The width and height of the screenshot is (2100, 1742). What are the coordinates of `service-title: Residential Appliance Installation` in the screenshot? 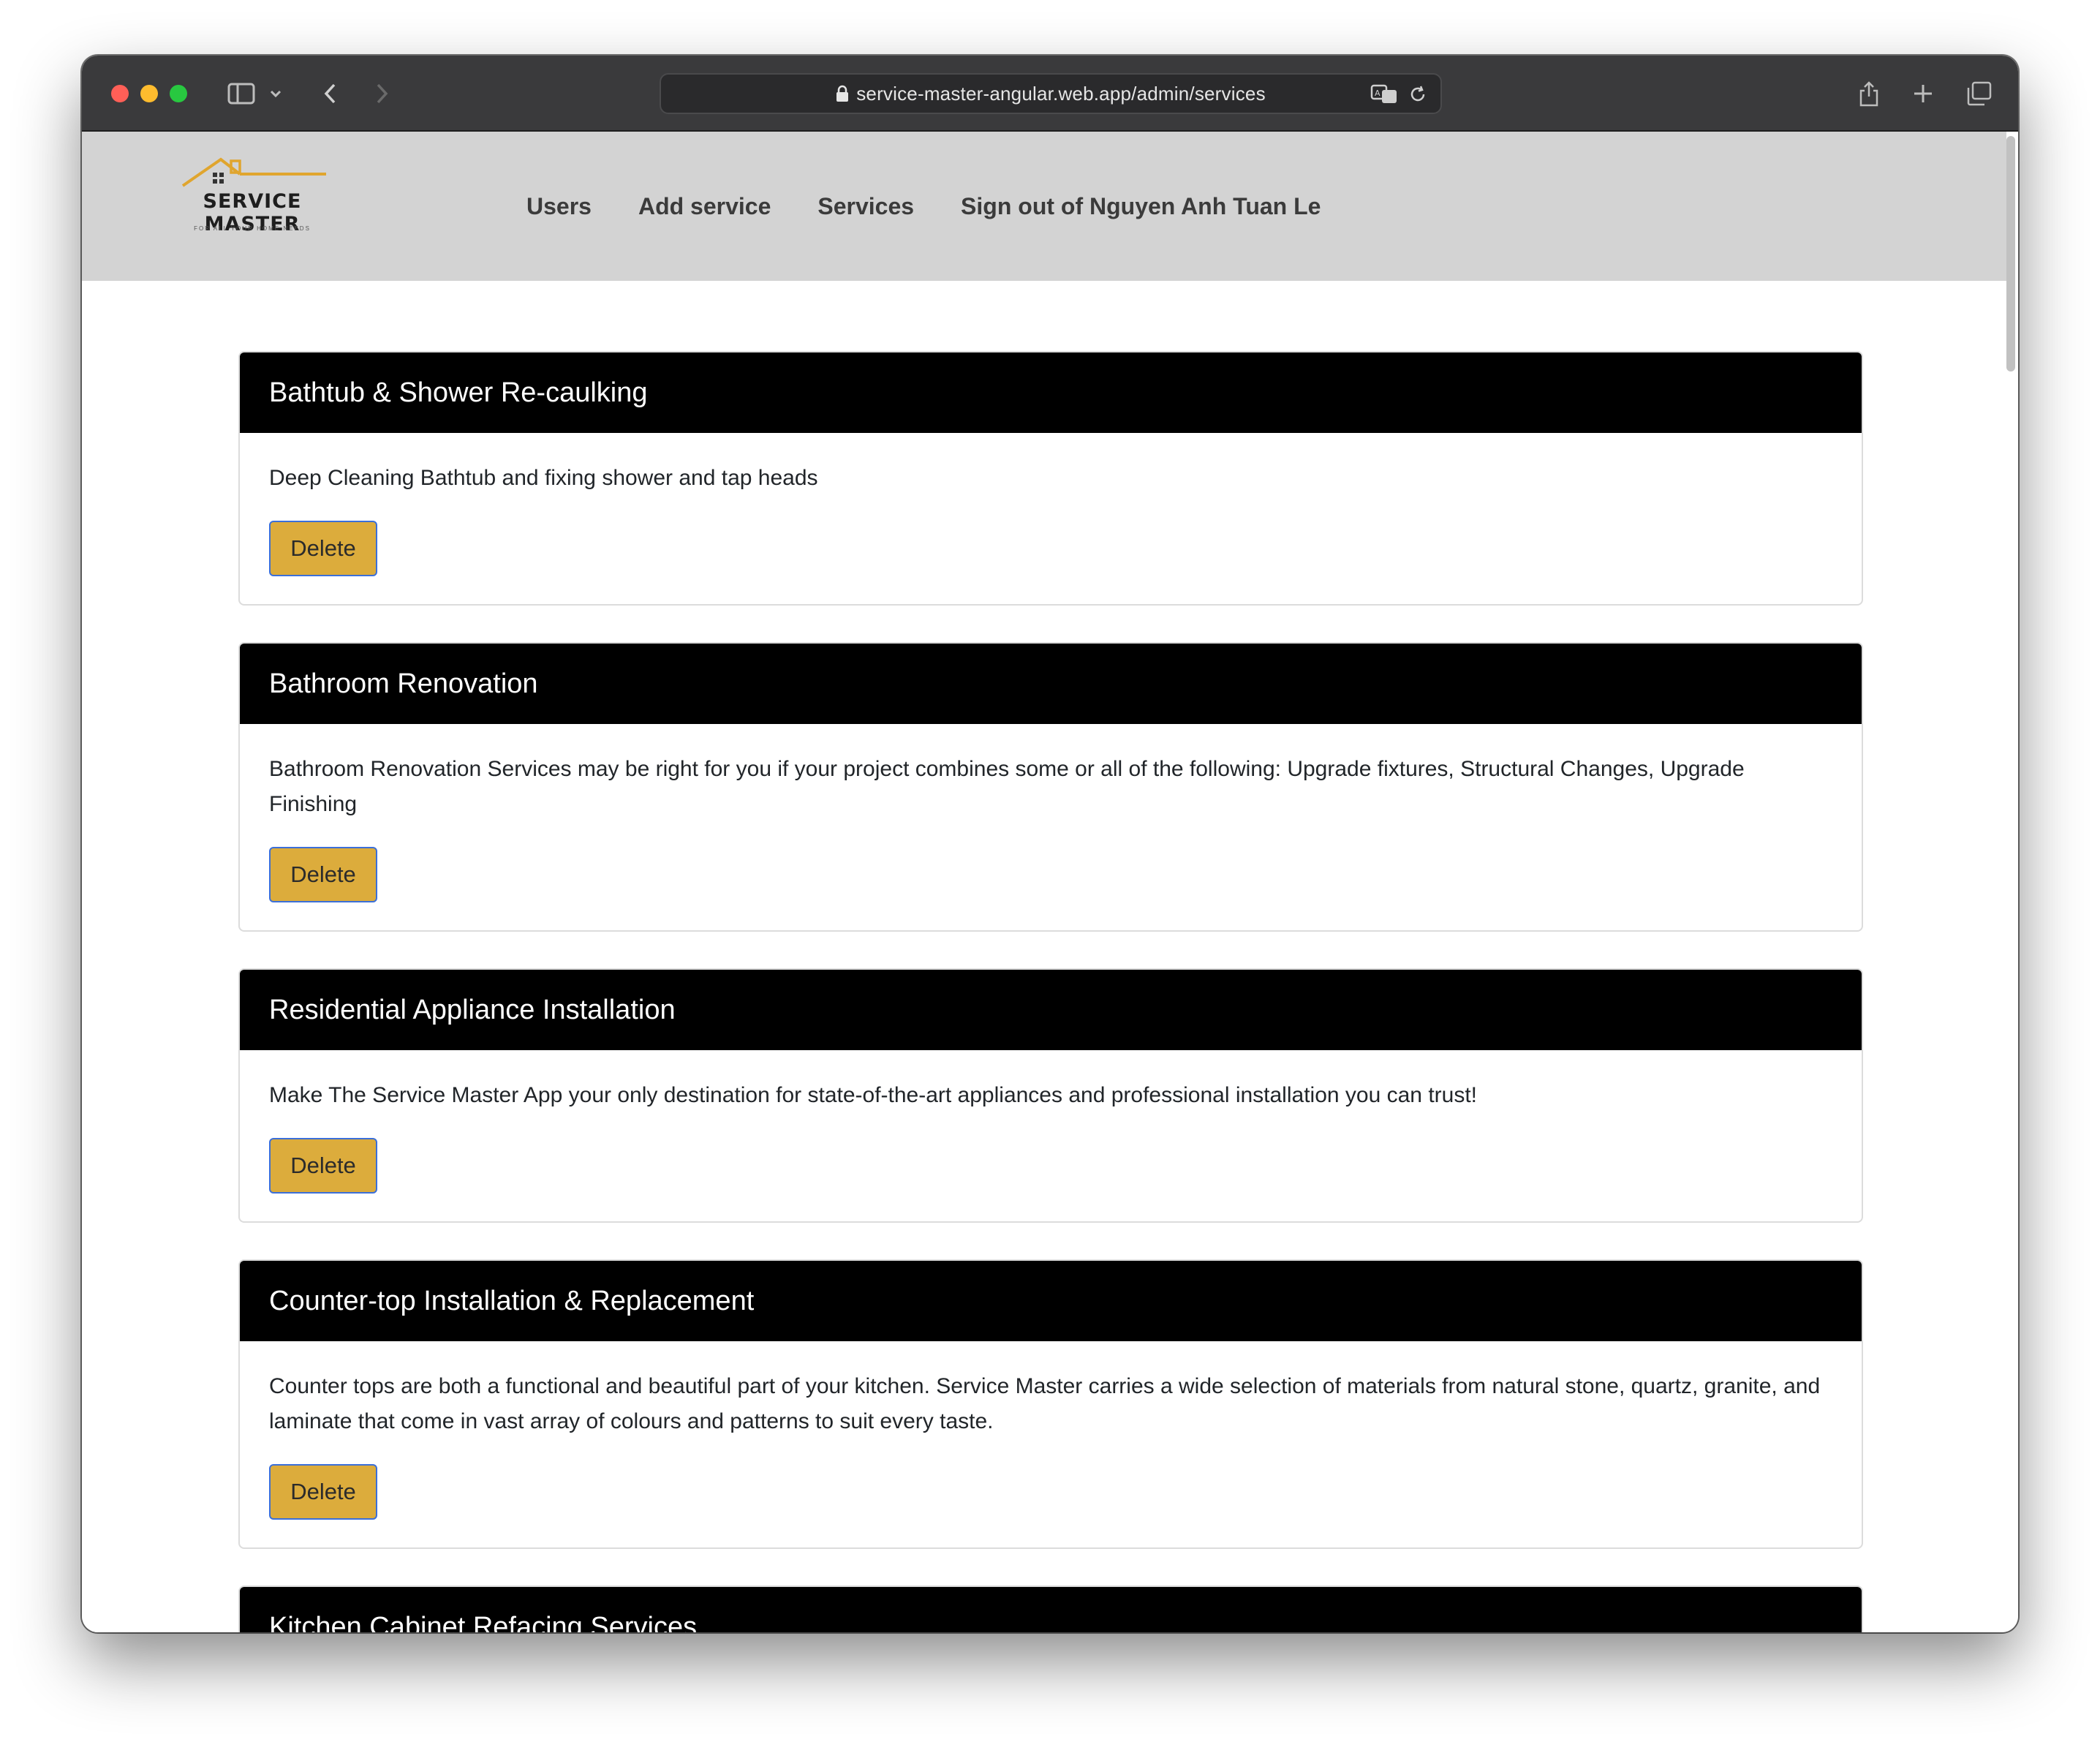 It's located at (1051, 1010).